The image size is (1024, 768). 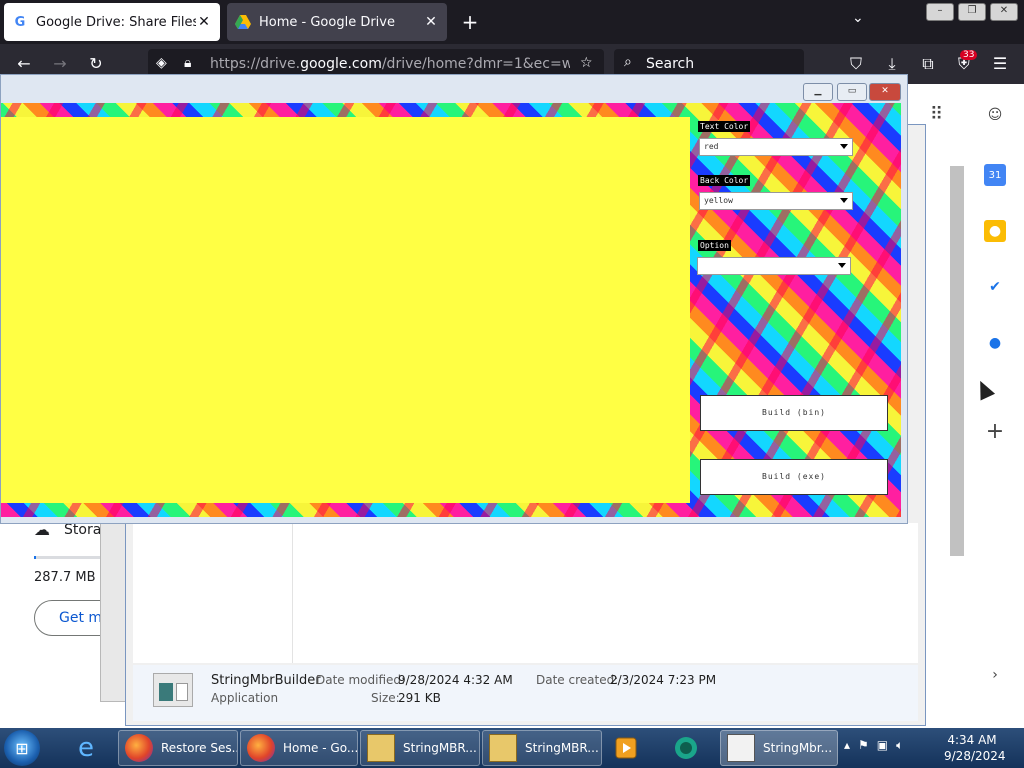 What do you see at coordinates (24, 64) in the screenshot?
I see `back-arrow-icon: ←` at bounding box center [24, 64].